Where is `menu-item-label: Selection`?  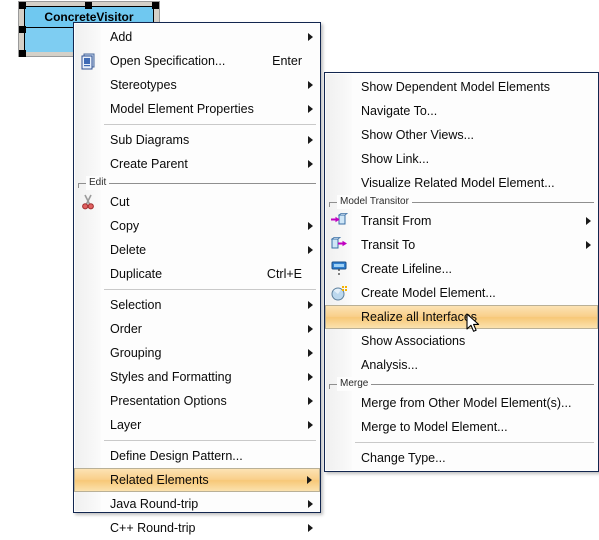 menu-item-label: Selection is located at coordinates (136, 305).